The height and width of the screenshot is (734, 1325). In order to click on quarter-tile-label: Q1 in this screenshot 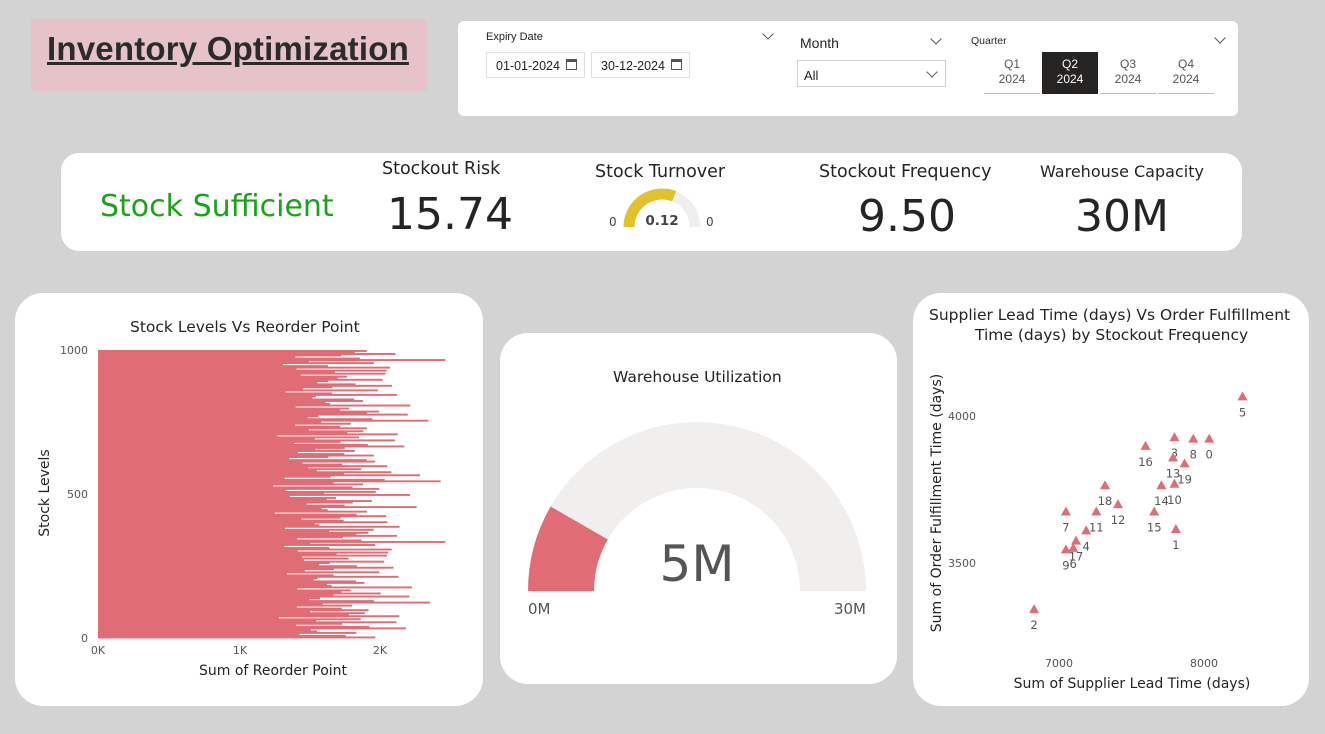, I will do `click(1011, 64)`.